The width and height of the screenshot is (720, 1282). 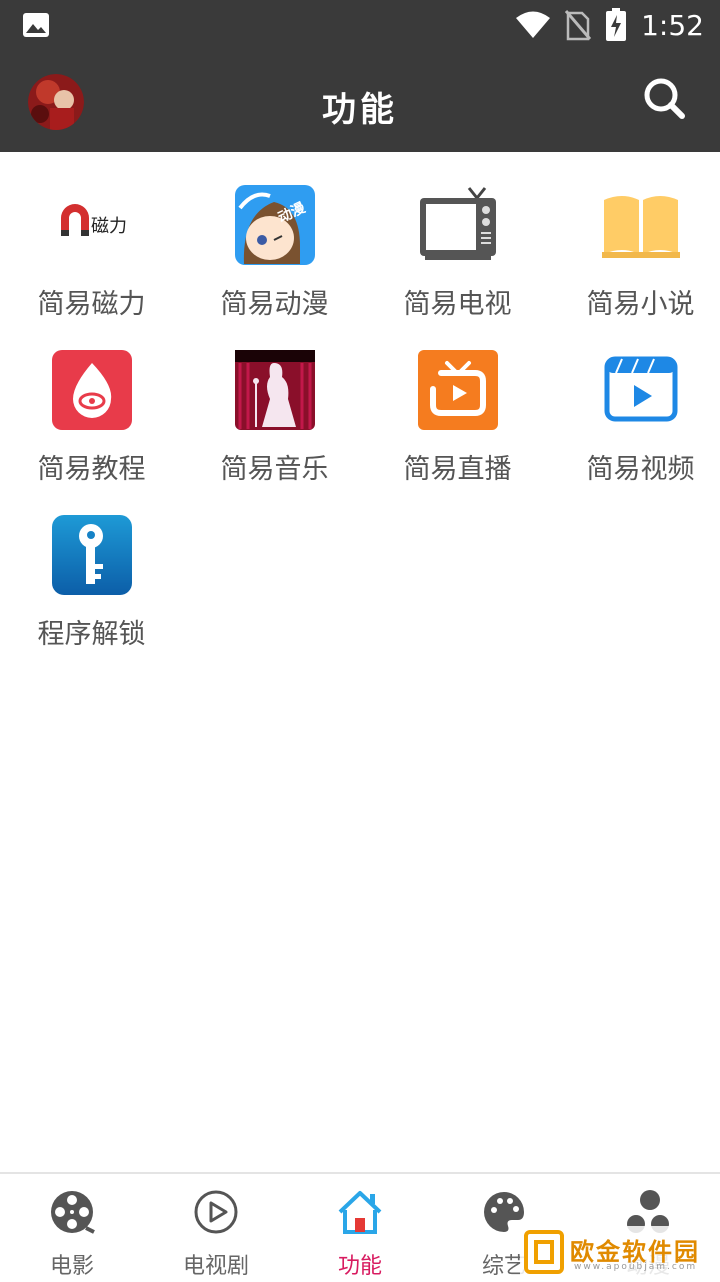 I want to click on status-bar: 1:52, so click(x=360, y=25).